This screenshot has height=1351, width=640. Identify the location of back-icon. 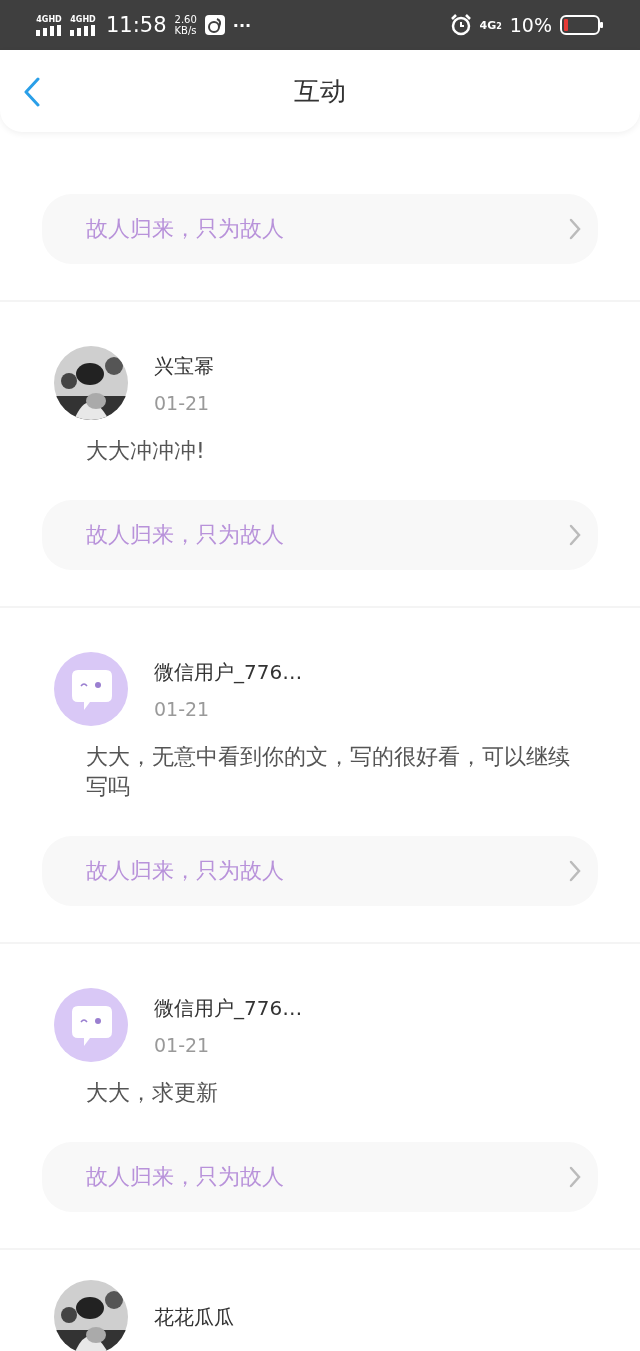
(32, 92).